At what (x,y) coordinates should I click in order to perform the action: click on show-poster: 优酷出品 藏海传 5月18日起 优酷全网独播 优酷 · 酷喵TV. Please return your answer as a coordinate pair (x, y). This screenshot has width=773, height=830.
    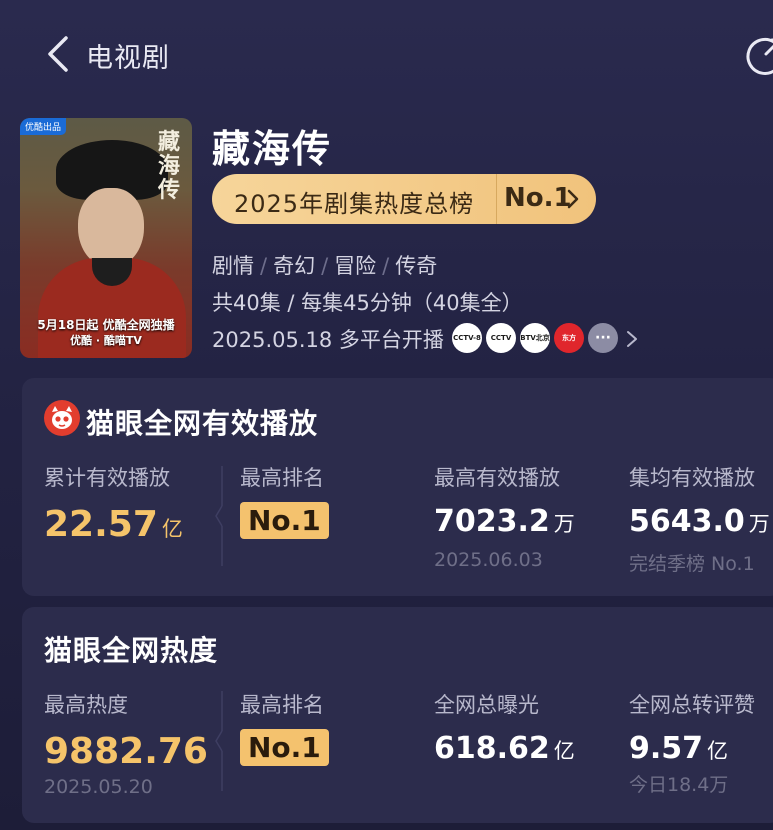
    Looking at the image, I should click on (106, 238).